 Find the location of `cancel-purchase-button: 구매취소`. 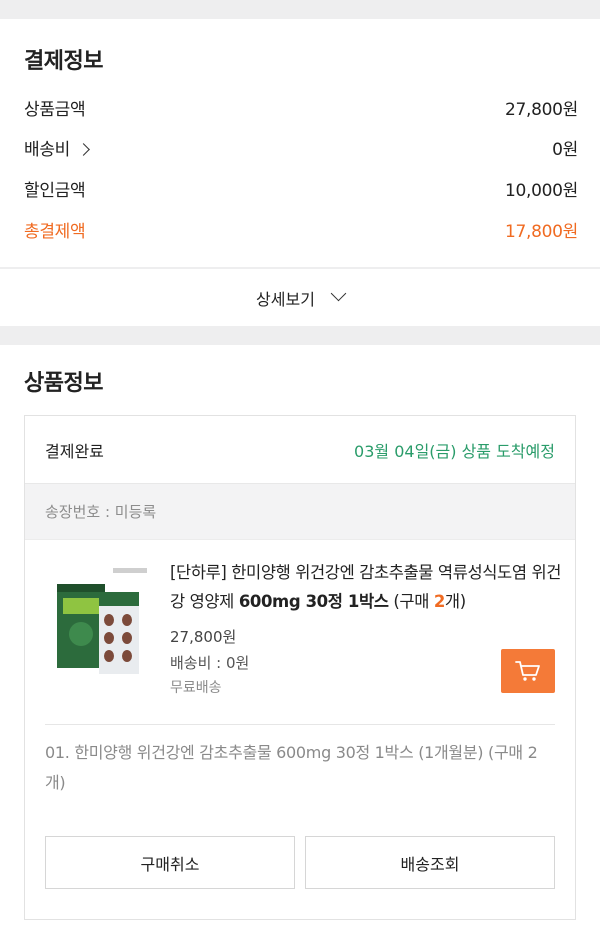

cancel-purchase-button: 구매취소 is located at coordinates (170, 862).